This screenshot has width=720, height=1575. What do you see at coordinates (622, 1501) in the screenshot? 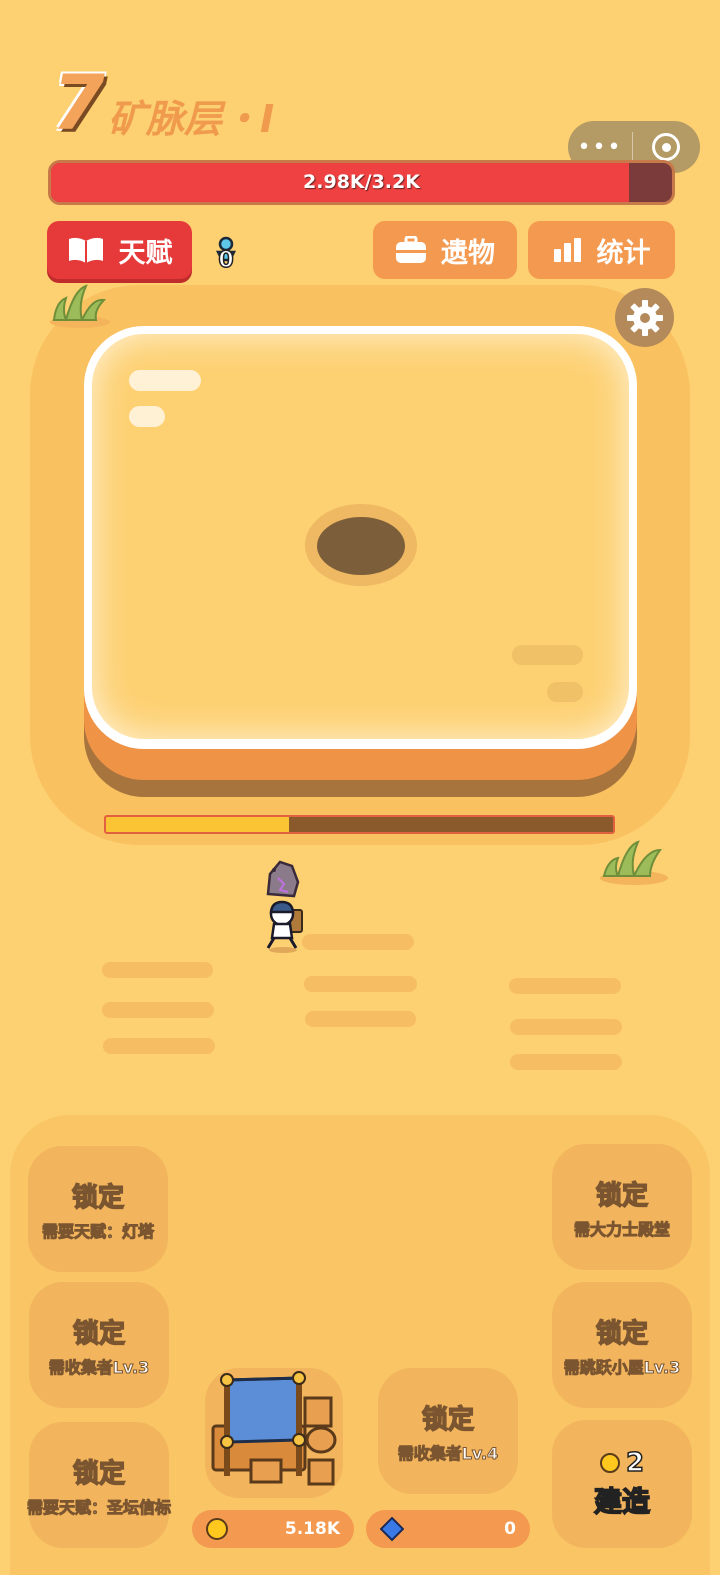
I see `build-label: 建造` at bounding box center [622, 1501].